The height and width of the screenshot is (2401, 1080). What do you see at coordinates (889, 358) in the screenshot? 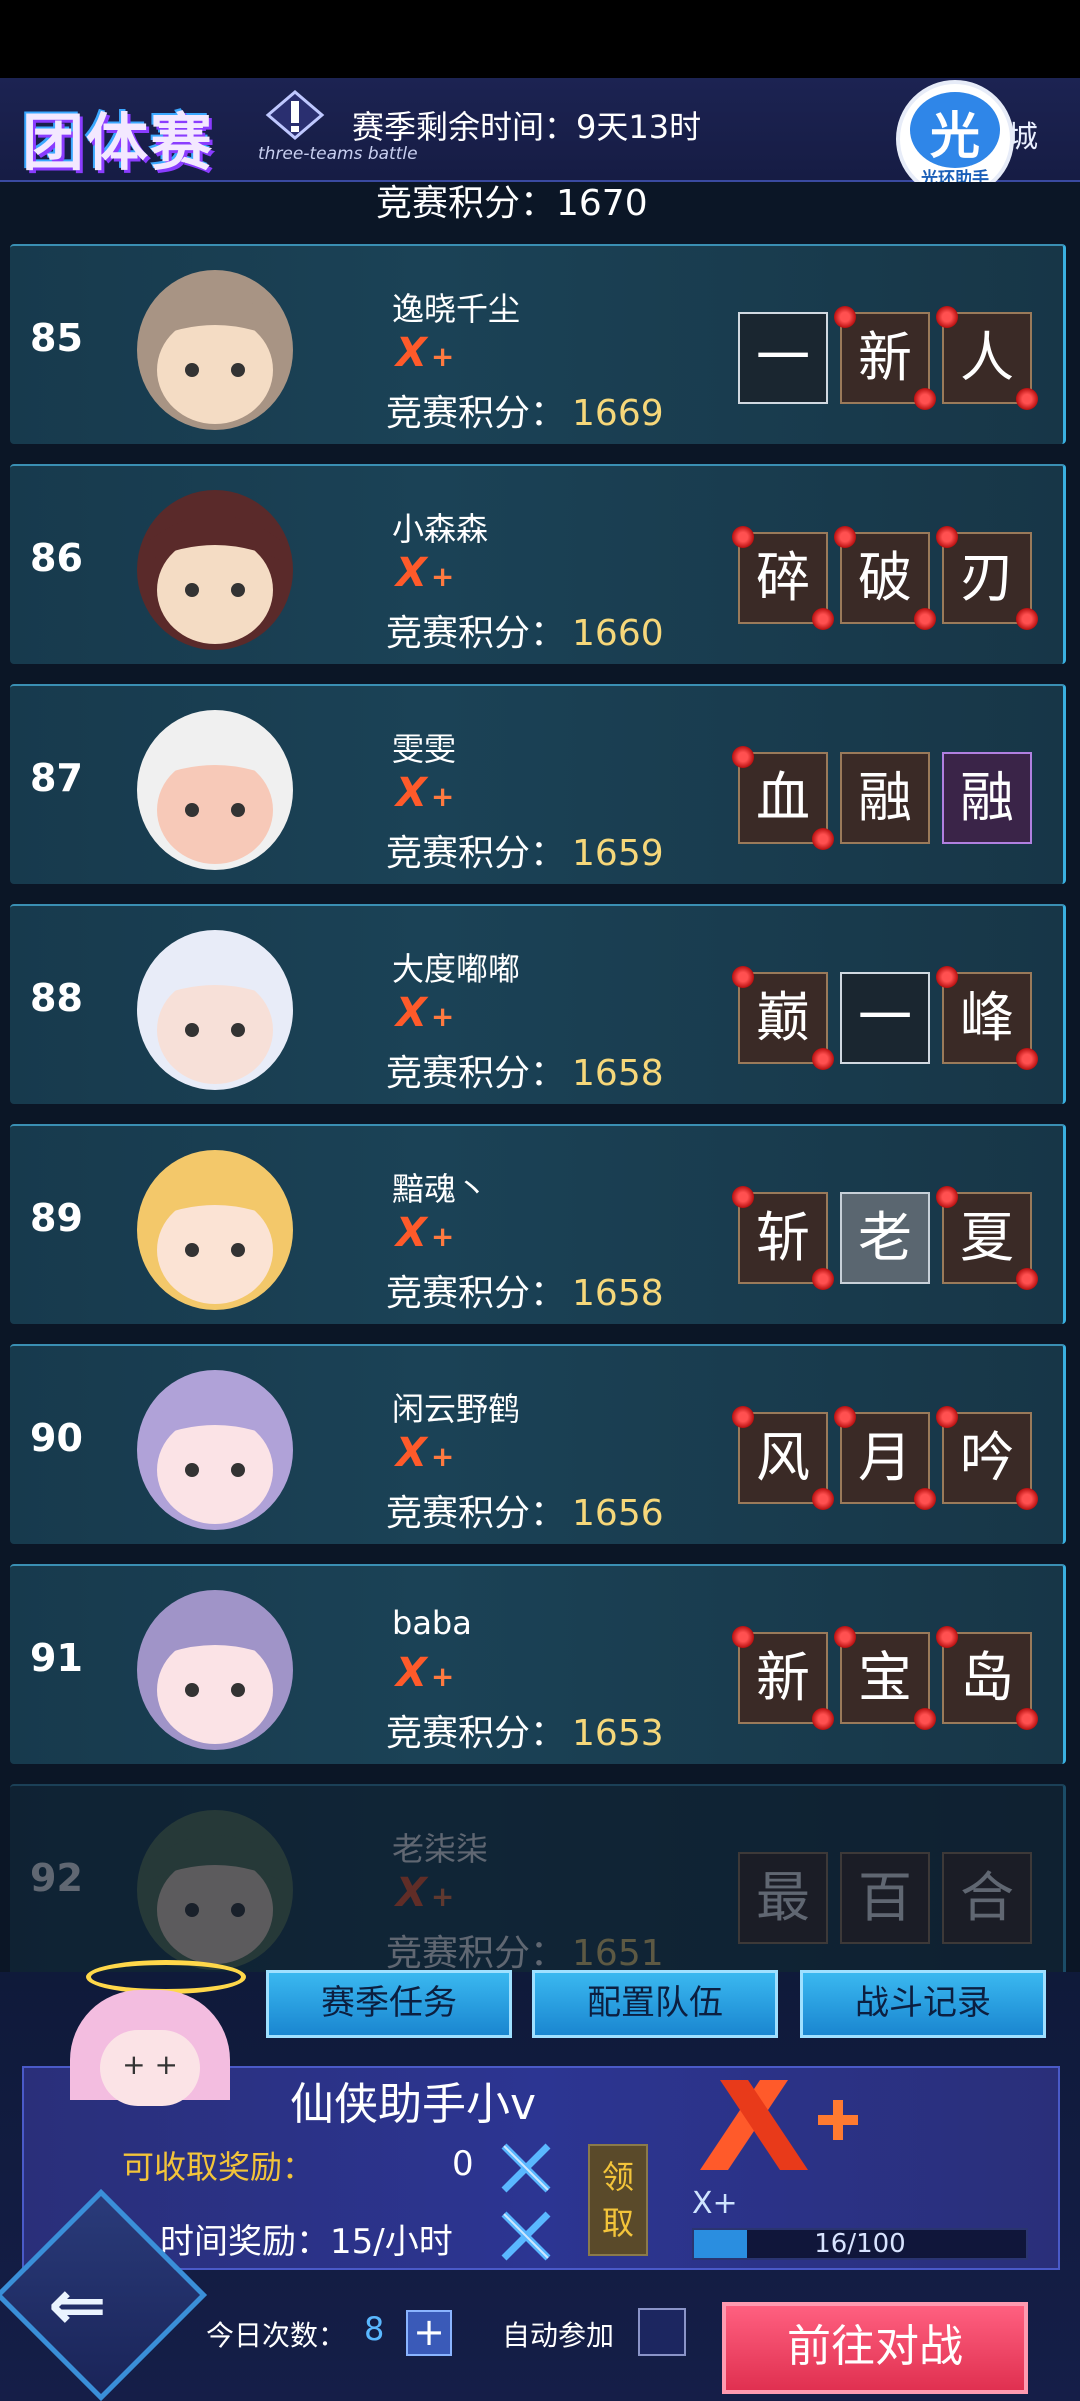
I see `team-name-tiles: 一新人` at bounding box center [889, 358].